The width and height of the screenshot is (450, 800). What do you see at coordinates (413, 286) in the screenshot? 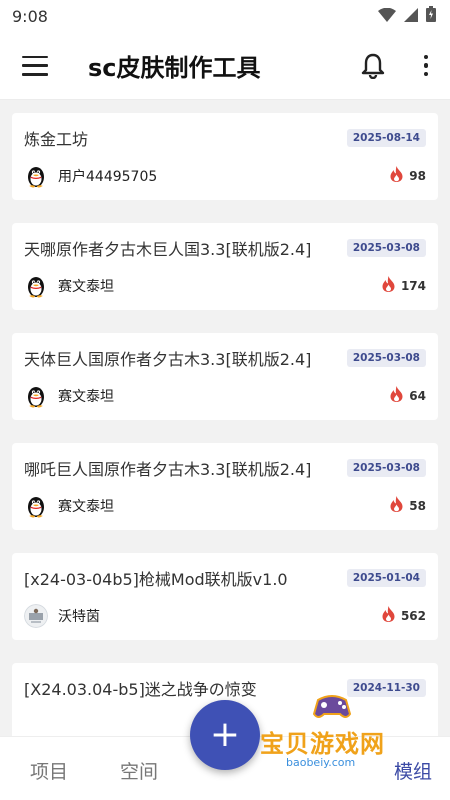
I see `popularity-count: 174` at bounding box center [413, 286].